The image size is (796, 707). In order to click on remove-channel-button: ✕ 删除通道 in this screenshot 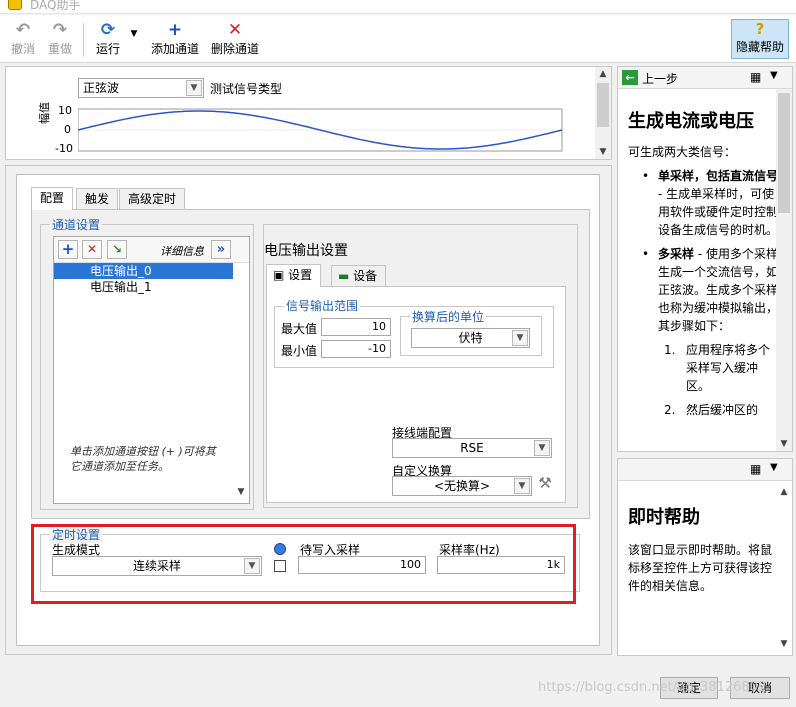, I will do `click(235, 38)`.